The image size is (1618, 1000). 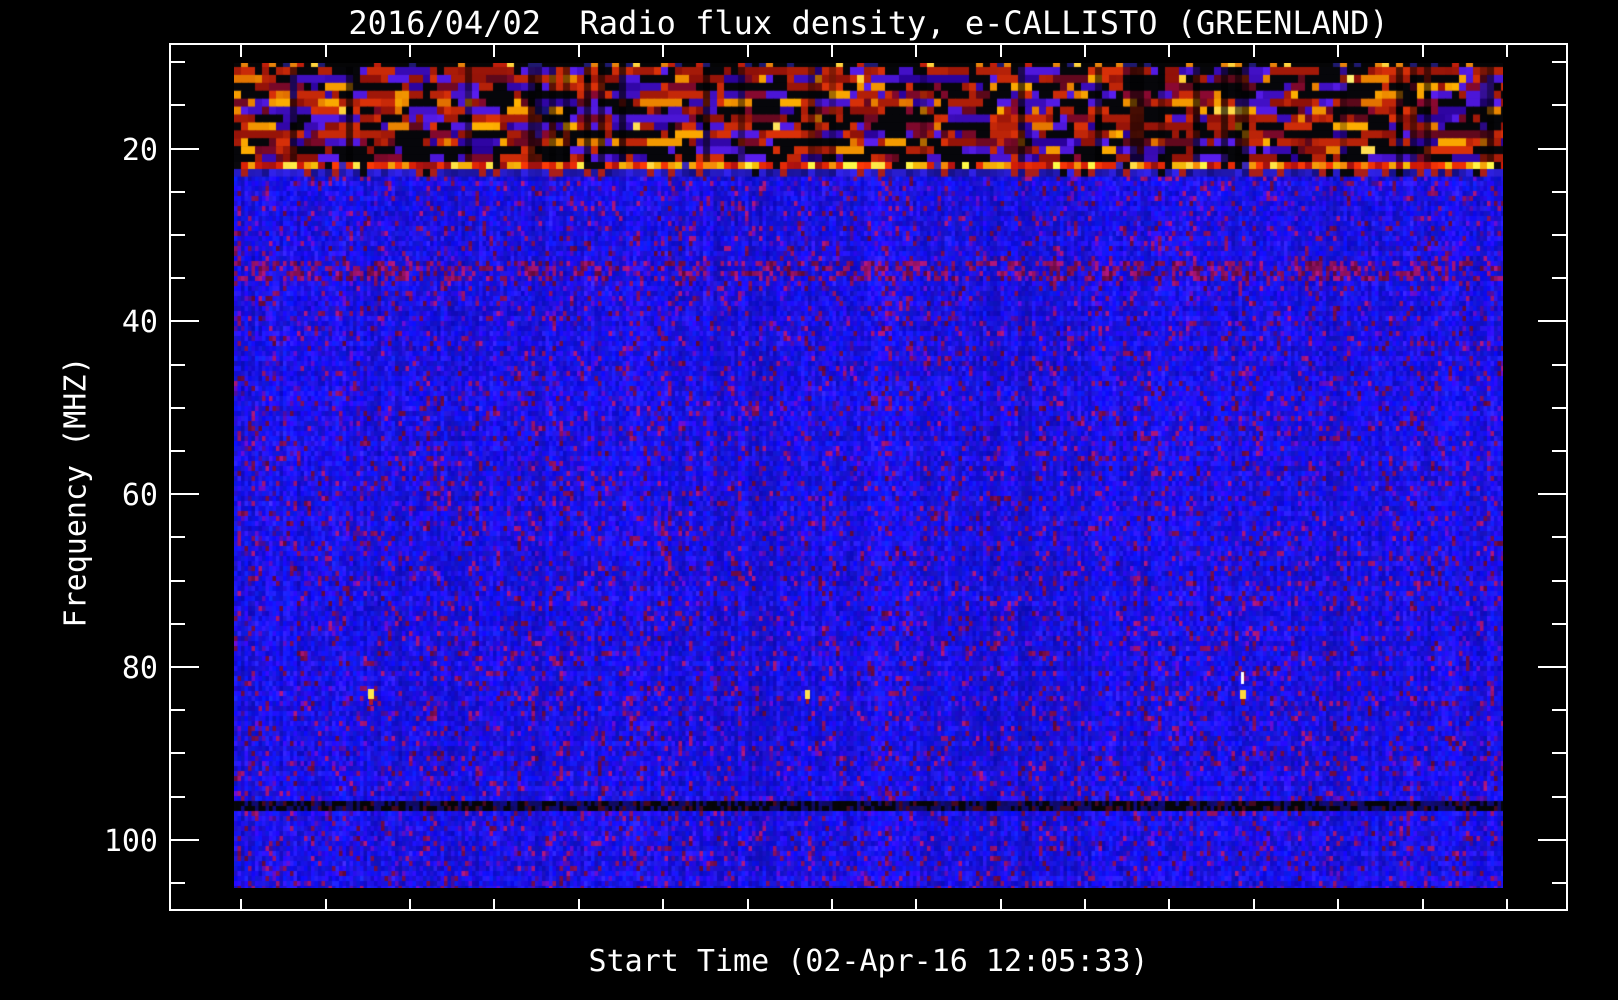 What do you see at coordinates (139, 150) in the screenshot?
I see `y-tick-label: 20` at bounding box center [139, 150].